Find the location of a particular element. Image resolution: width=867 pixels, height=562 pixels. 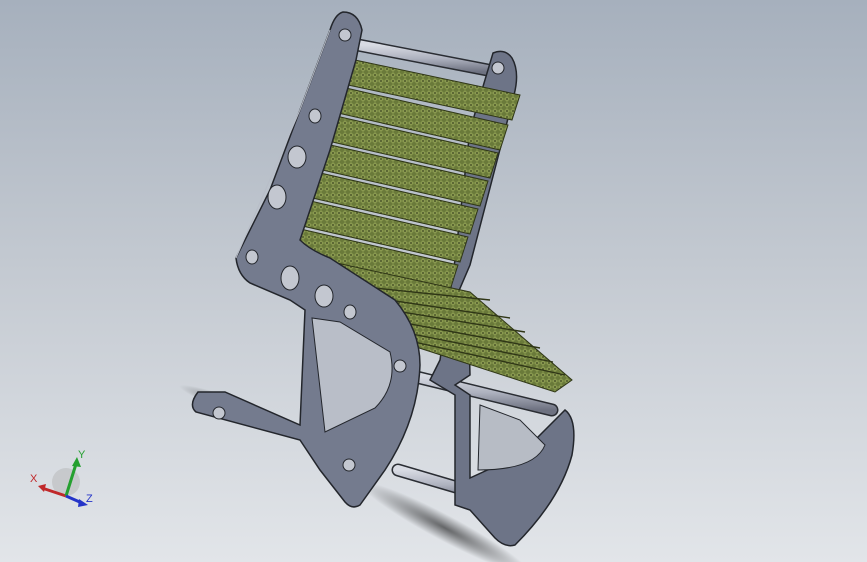

y-axis-label: Y is located at coordinates (82, 455).